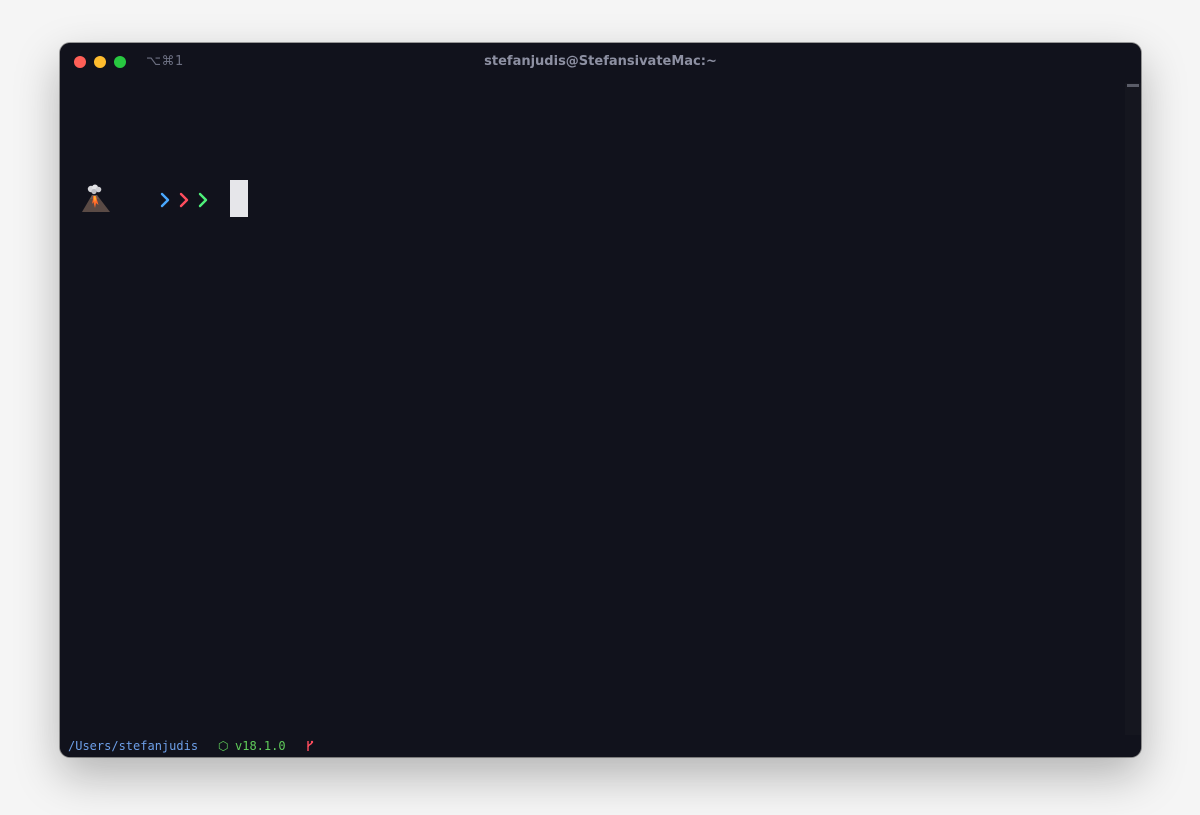  Describe the element at coordinates (133, 746) in the screenshot. I see `status-path: /Users/stefanjudis` at that location.